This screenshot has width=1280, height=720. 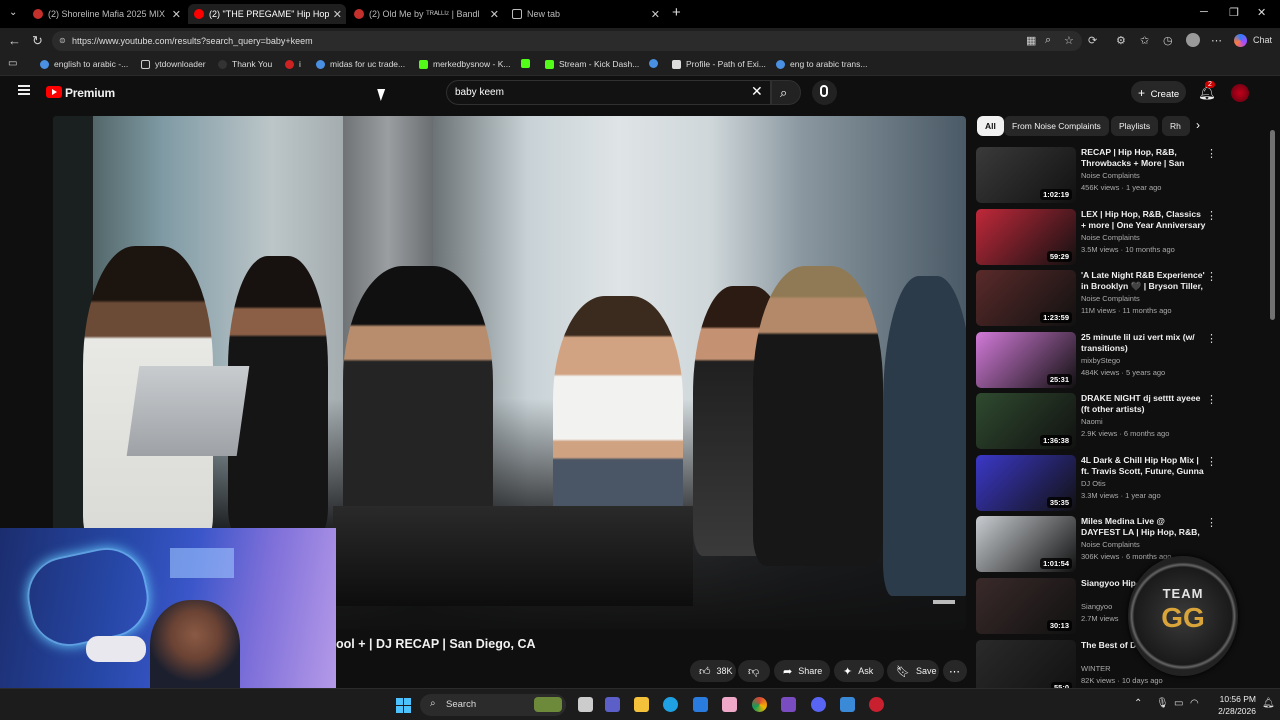 What do you see at coordinates (13, 12) in the screenshot?
I see `tab-list-button: ⌄` at bounding box center [13, 12].